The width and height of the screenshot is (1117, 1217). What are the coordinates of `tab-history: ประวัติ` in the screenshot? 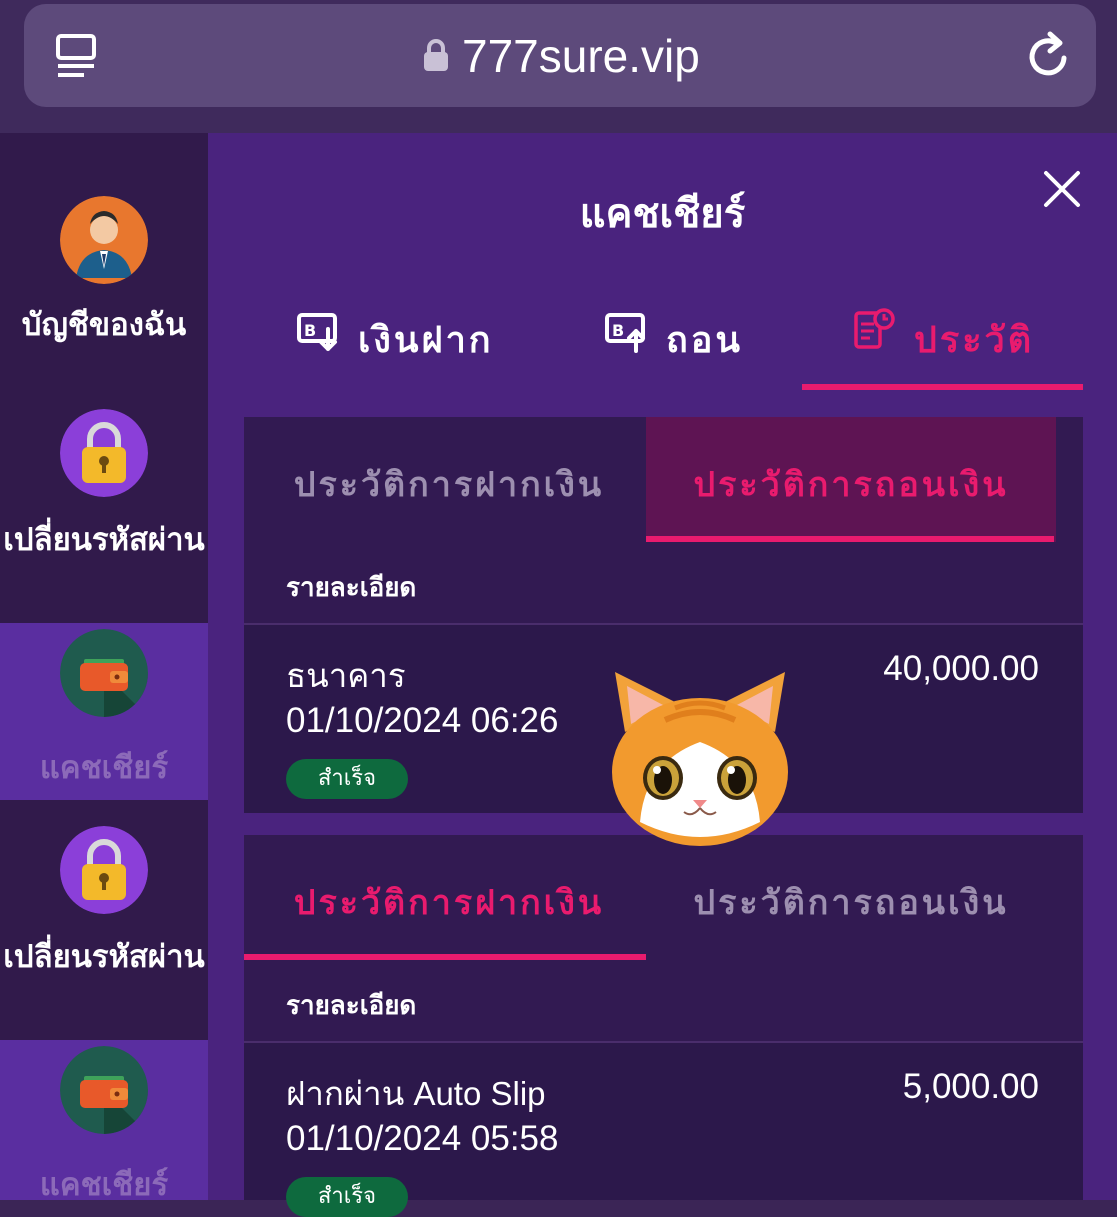 It's located at (942, 348).